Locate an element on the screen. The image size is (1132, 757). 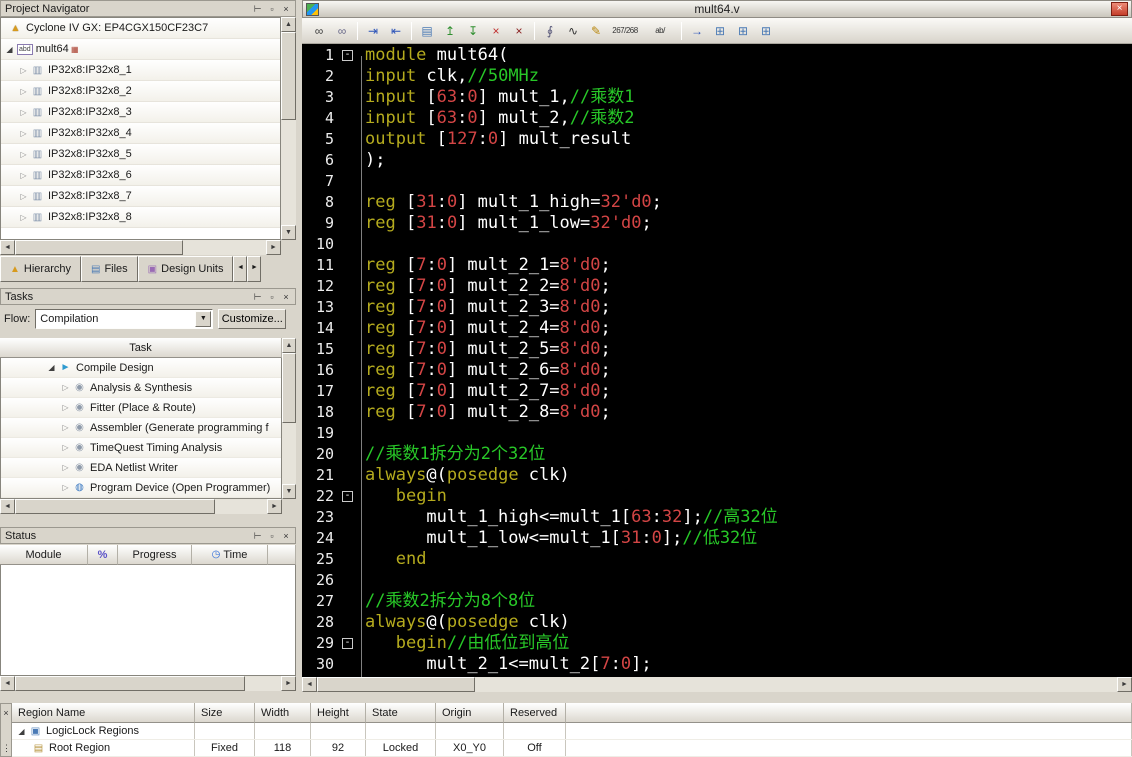
code-line: 2 input clk,//50MHz is located at coordinates (717, 76).